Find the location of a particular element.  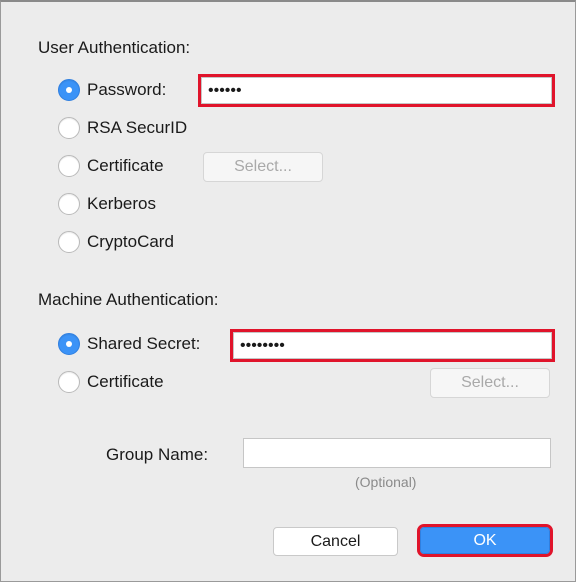

radio-certificate-machine: Certificate is located at coordinates (111, 382).